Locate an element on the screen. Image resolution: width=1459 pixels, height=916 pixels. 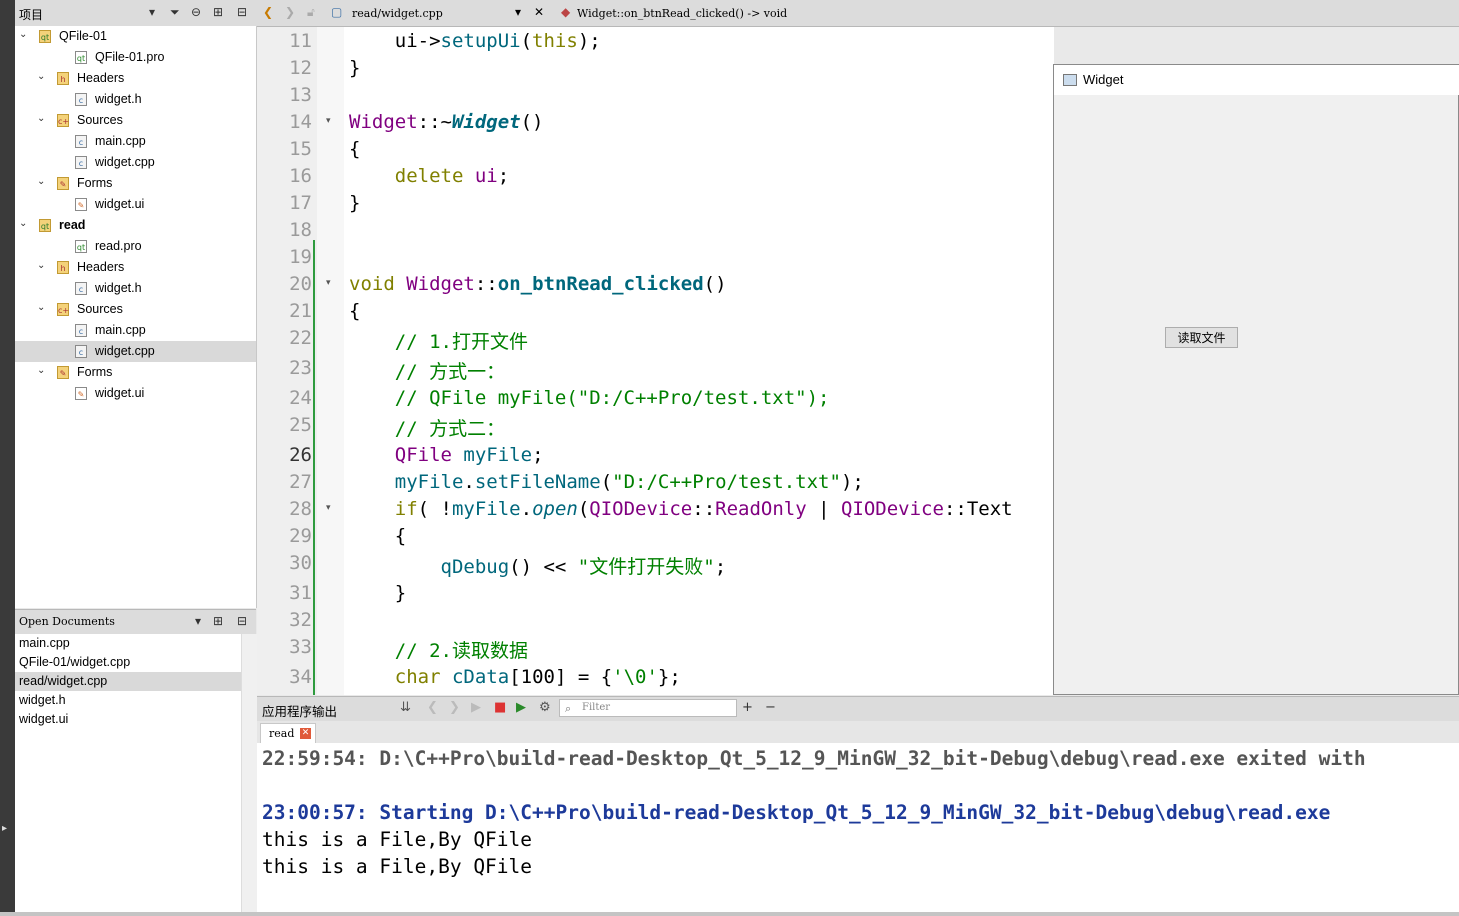
link-icon: ⊖ is located at coordinates (196, 12).